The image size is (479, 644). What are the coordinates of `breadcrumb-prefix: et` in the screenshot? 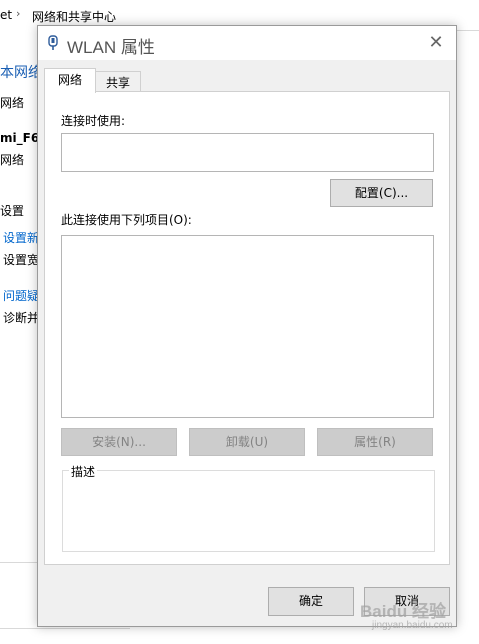 It's located at (6, 15).